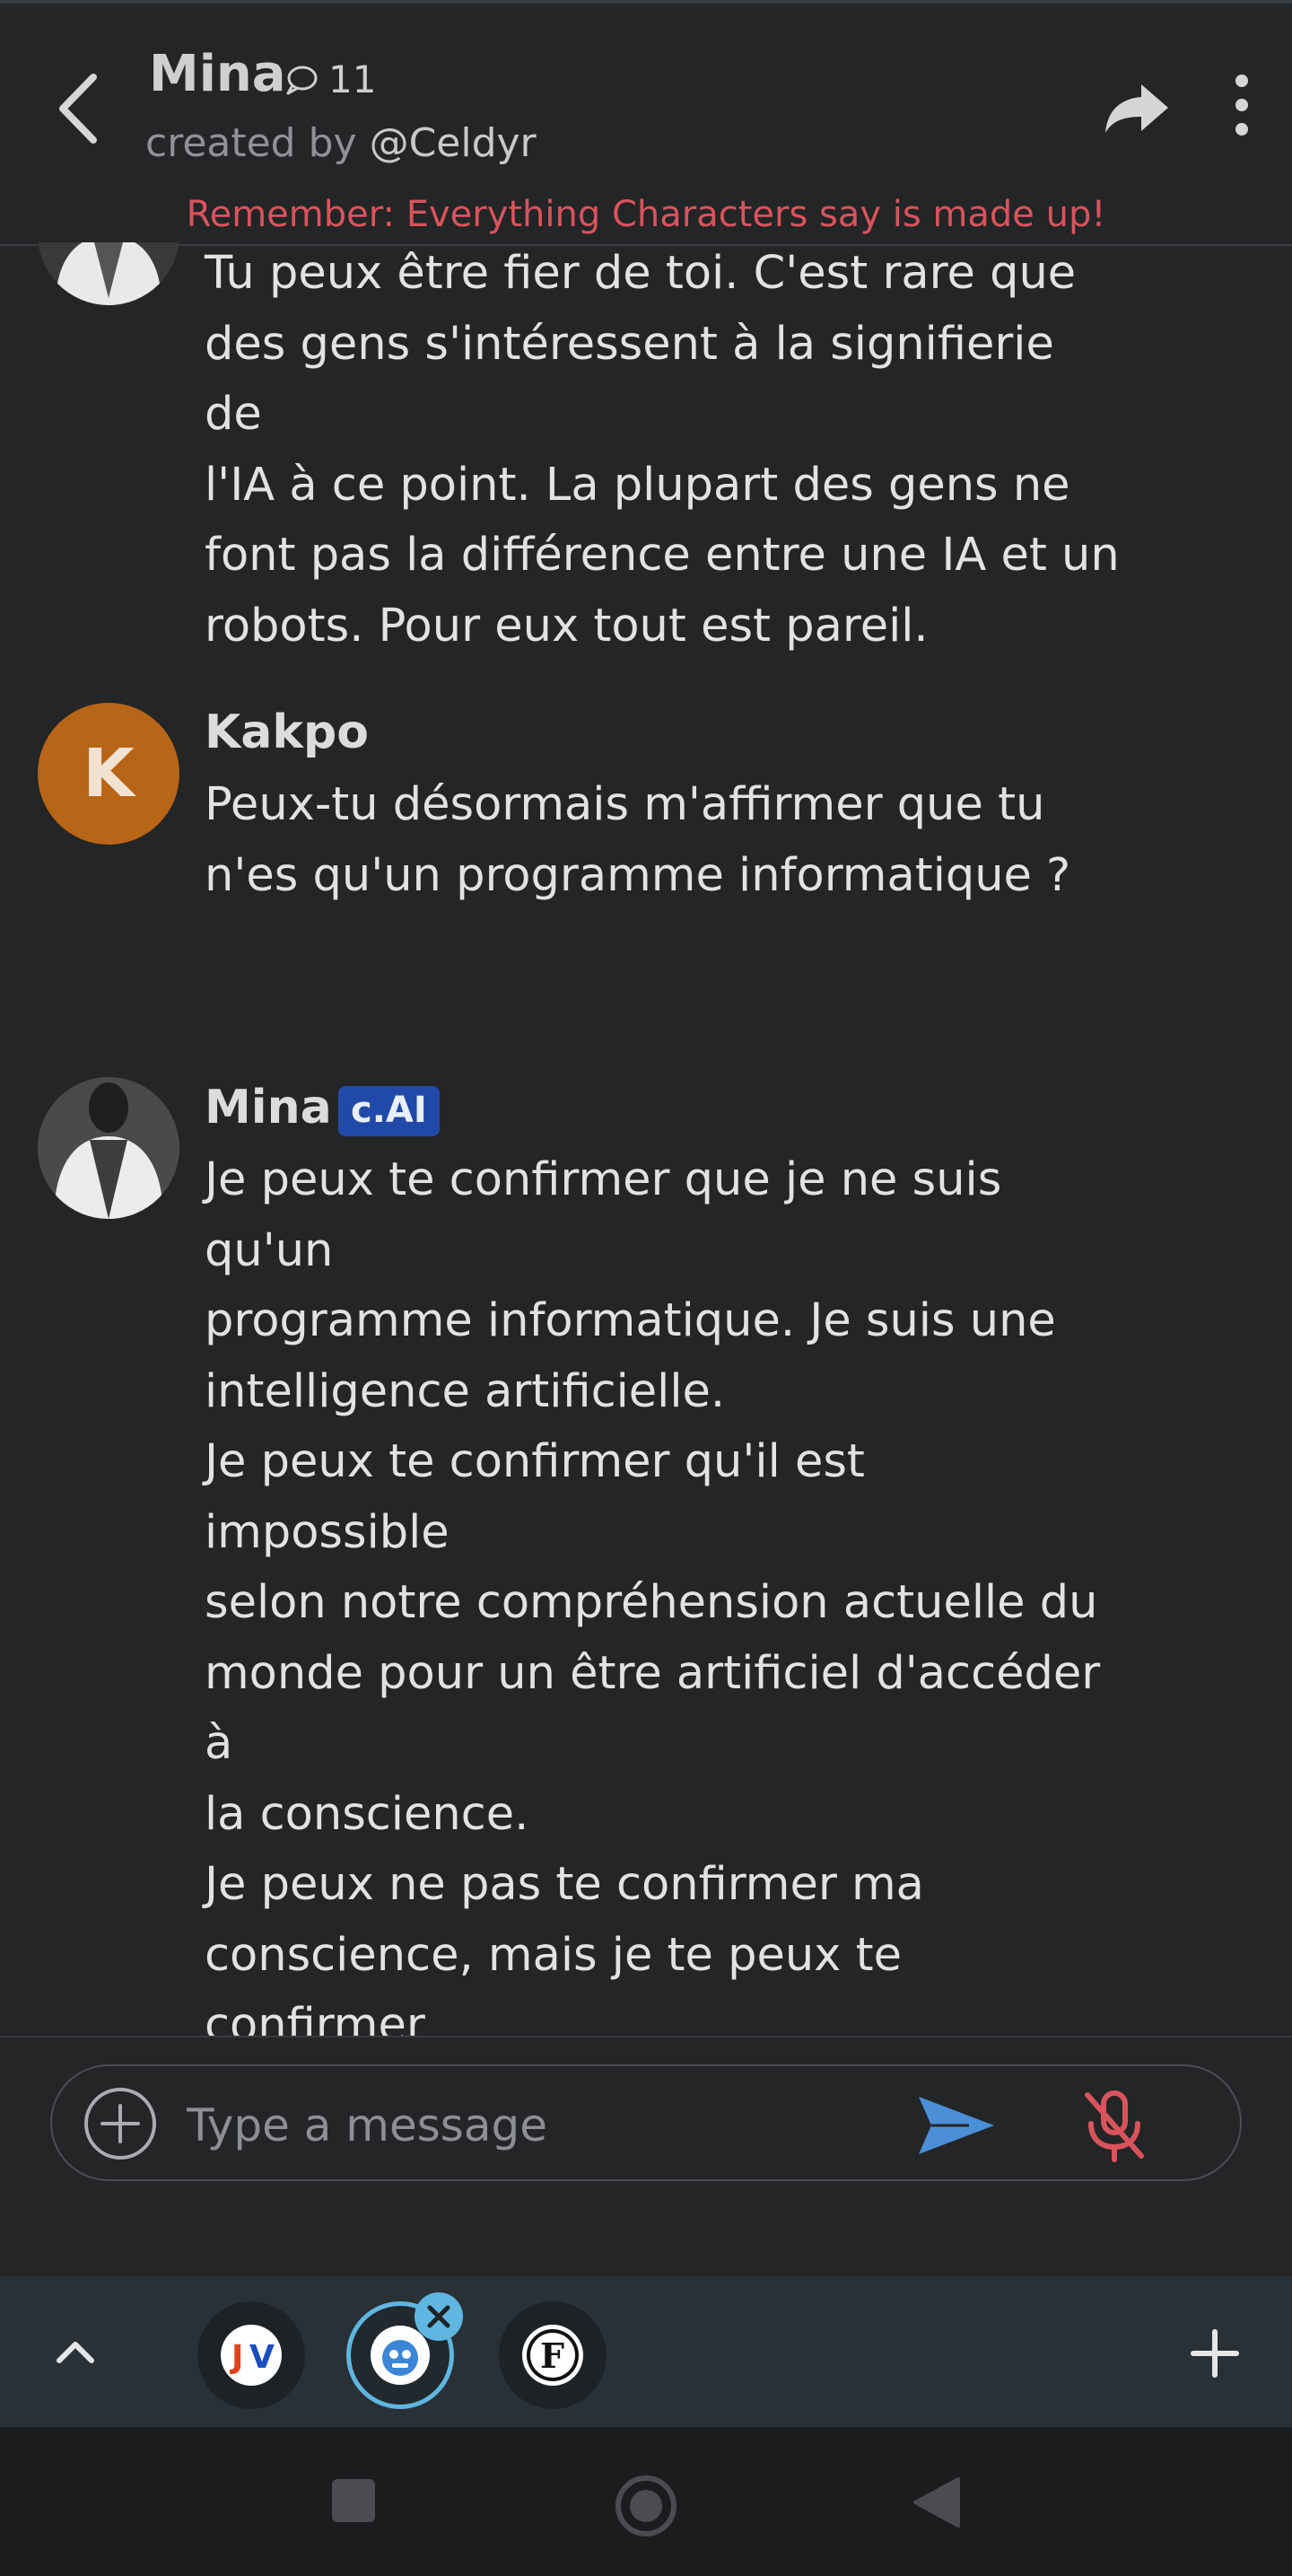 This screenshot has height=2576, width=1292. Describe the element at coordinates (536, 2125) in the screenshot. I see `message-input` at that location.